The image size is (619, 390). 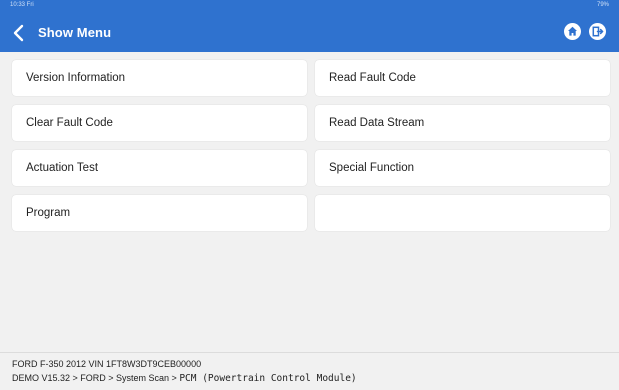 I want to click on menu-item-read-data-stream: Read Data Stream, so click(x=462, y=123).